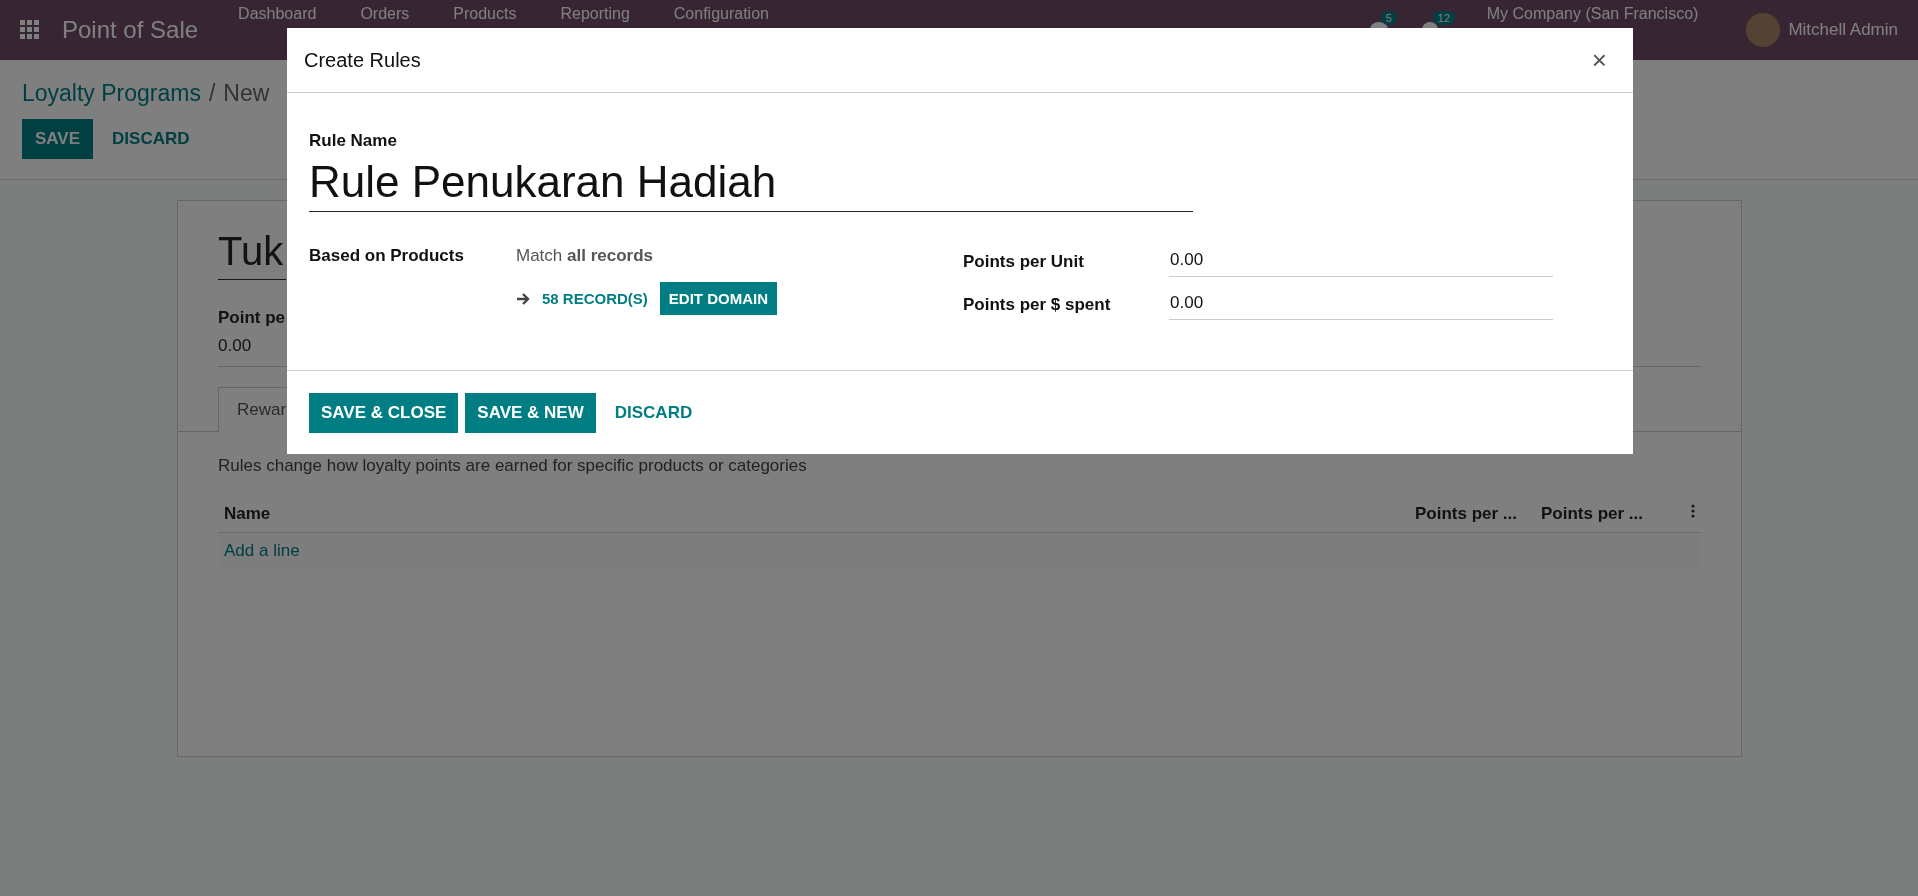 Image resolution: width=1918 pixels, height=896 pixels. Describe the element at coordinates (246, 93) in the screenshot. I see `breadcrumb-current: New` at that location.